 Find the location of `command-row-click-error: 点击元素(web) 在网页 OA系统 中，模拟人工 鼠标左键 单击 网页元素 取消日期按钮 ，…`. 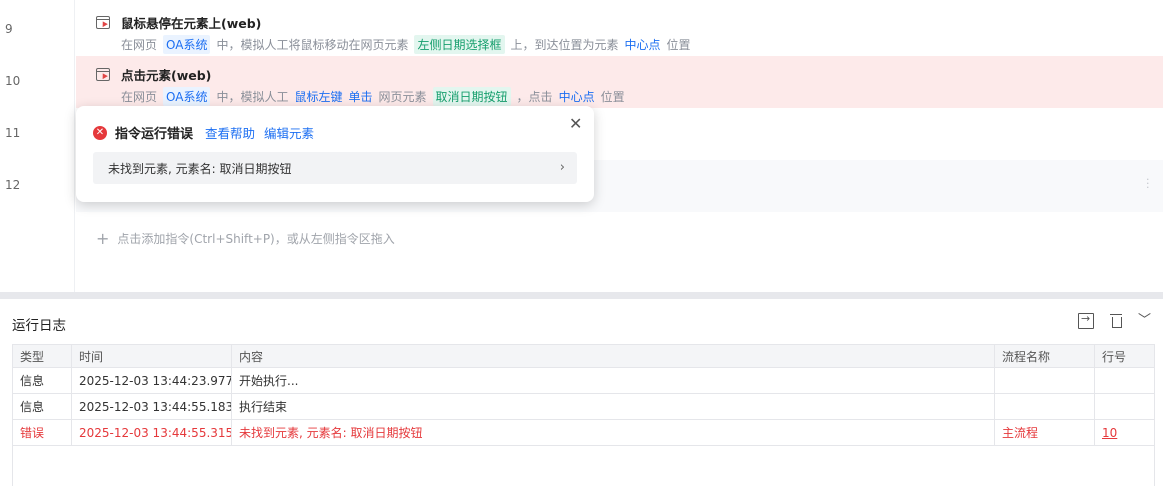

command-row-click-error: 点击元素(web) 在网页 OA系统 中，模拟人工 鼠标左键 单击 网页元素 取消日期按钮 ，… is located at coordinates (619, 82).